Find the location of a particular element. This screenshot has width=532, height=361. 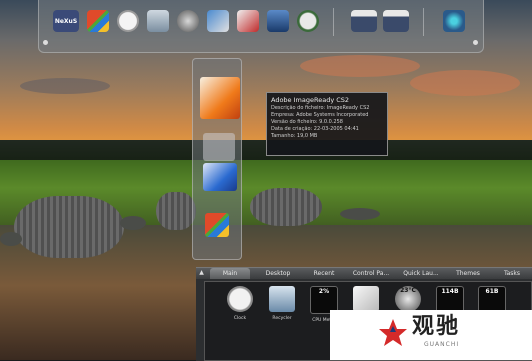

tab-themes: Themes is located at coordinates (468, 273).